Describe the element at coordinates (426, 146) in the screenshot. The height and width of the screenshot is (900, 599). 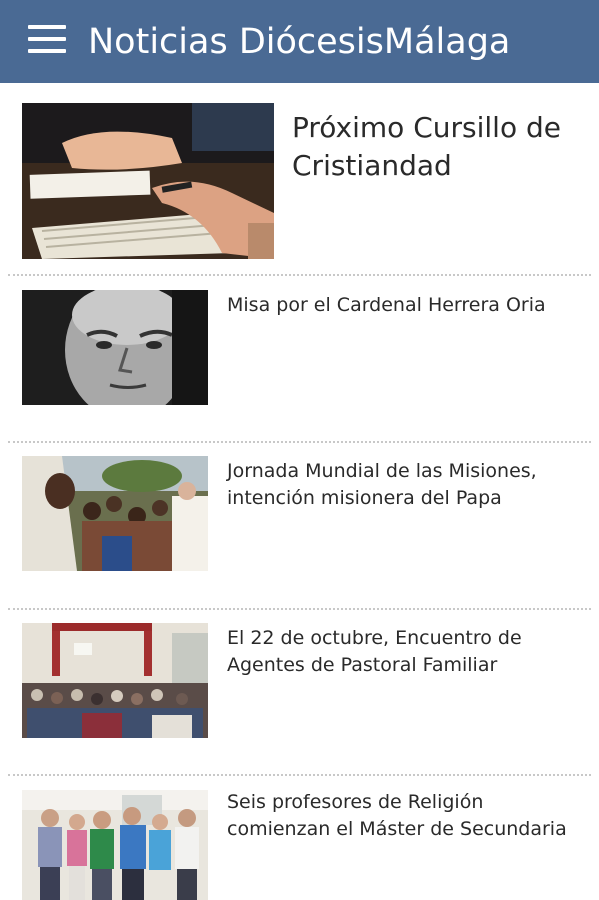
I see `news-headline: Próximo Cursillo de Cristiandad` at that location.